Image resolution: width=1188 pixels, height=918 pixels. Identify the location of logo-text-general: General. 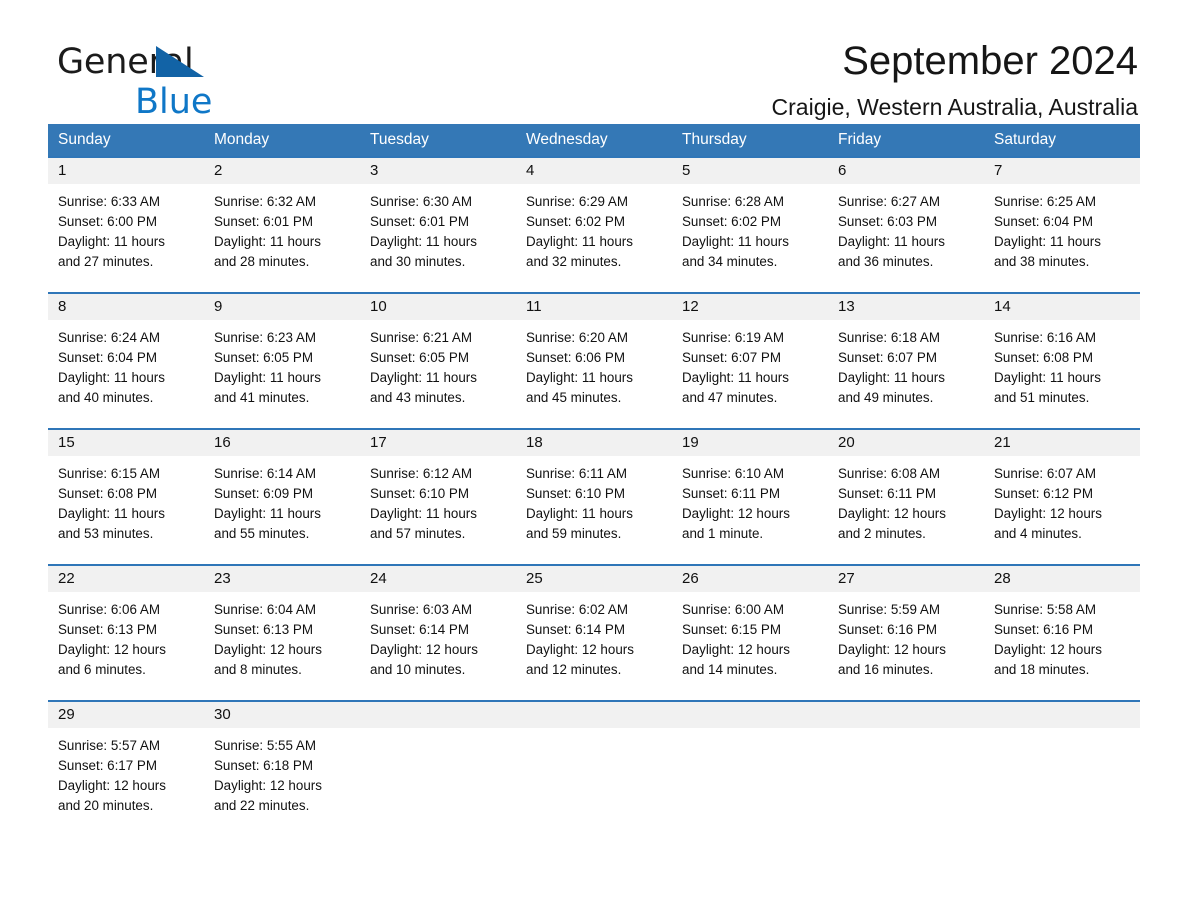
(162, 64).